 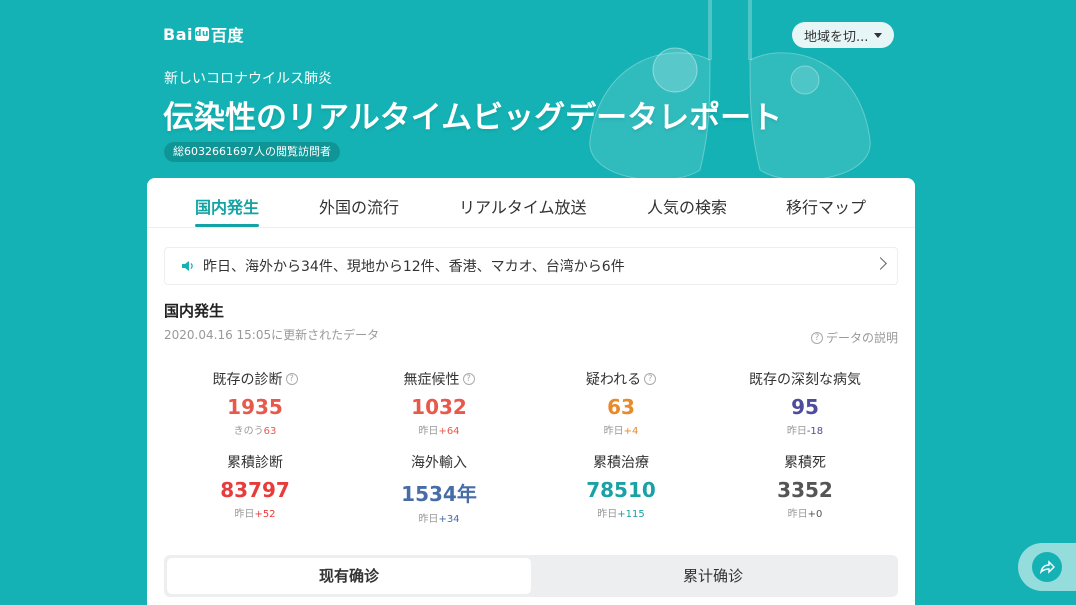 I want to click on stat-value: 1534年, so click(x=439, y=494).